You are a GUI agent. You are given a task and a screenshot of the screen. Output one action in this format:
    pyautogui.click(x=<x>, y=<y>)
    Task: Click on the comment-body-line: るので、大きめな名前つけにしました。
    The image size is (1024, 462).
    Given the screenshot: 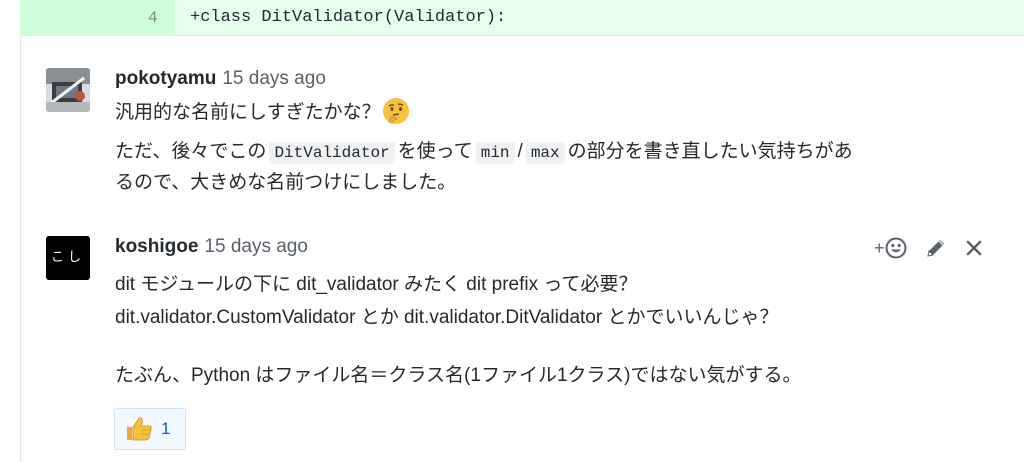 What is the action you would take?
    pyautogui.click(x=285, y=183)
    